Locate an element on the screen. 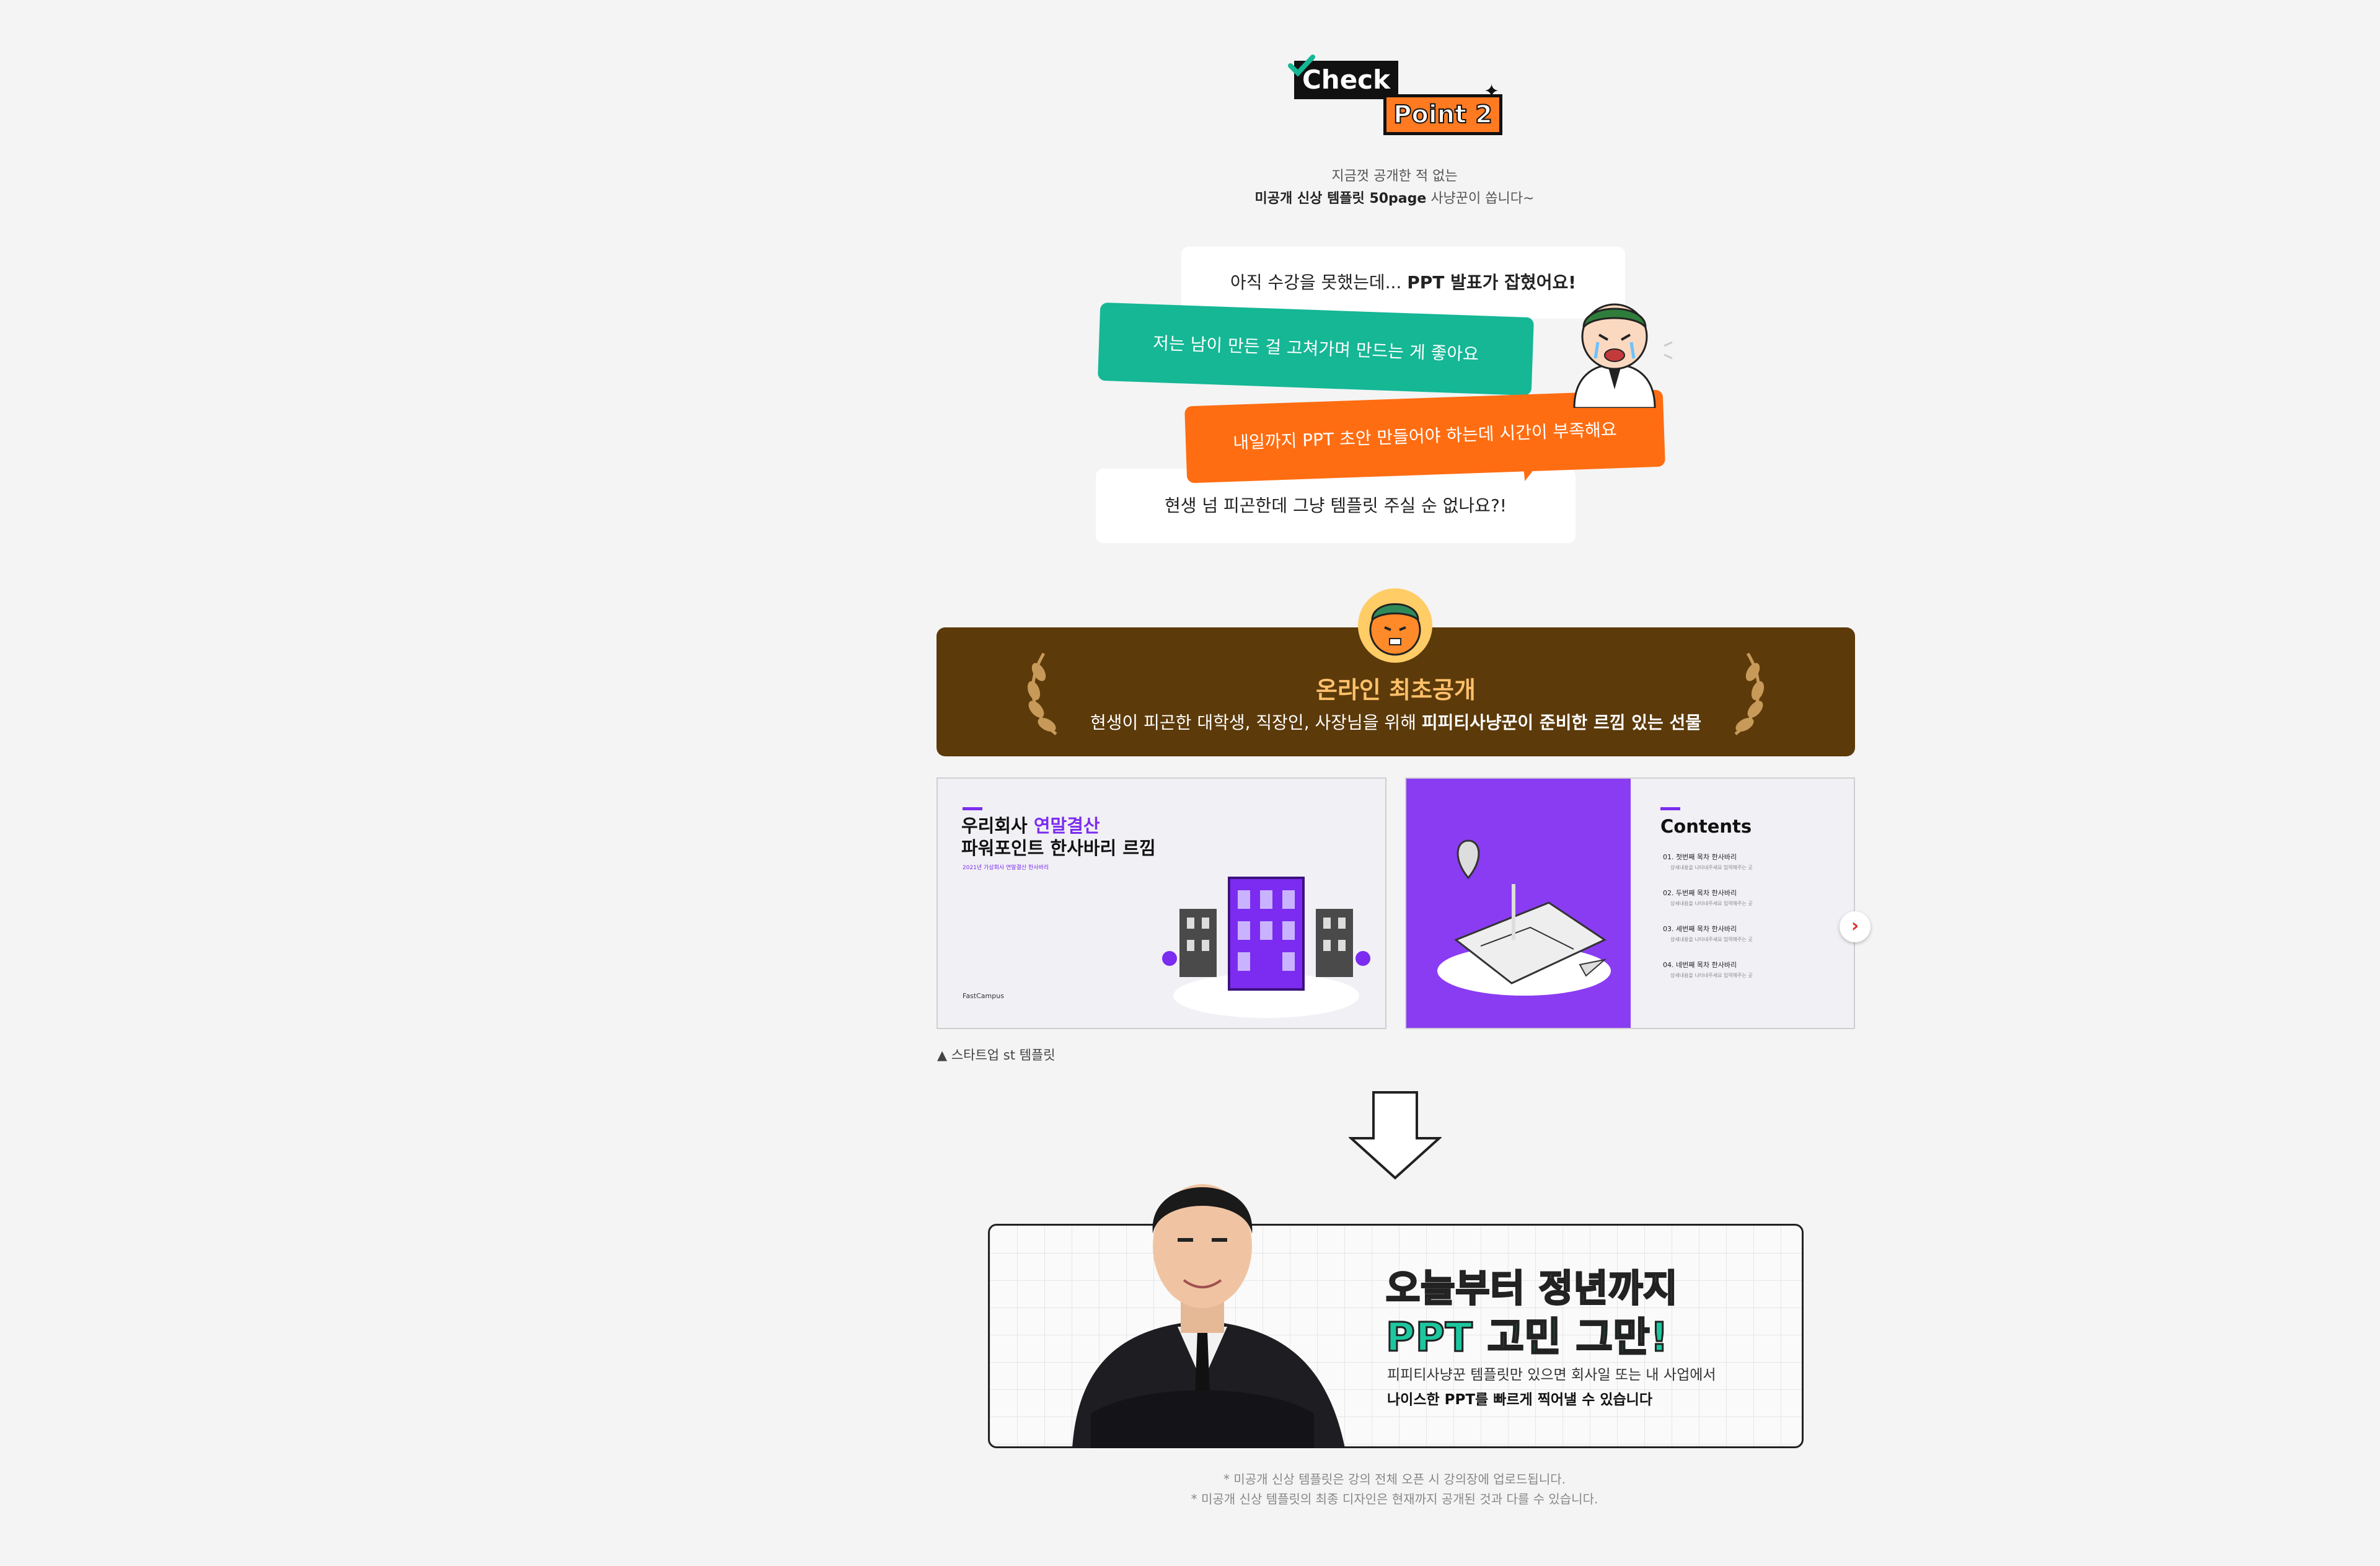  slide1-footer: FastCampus is located at coordinates (983, 996).